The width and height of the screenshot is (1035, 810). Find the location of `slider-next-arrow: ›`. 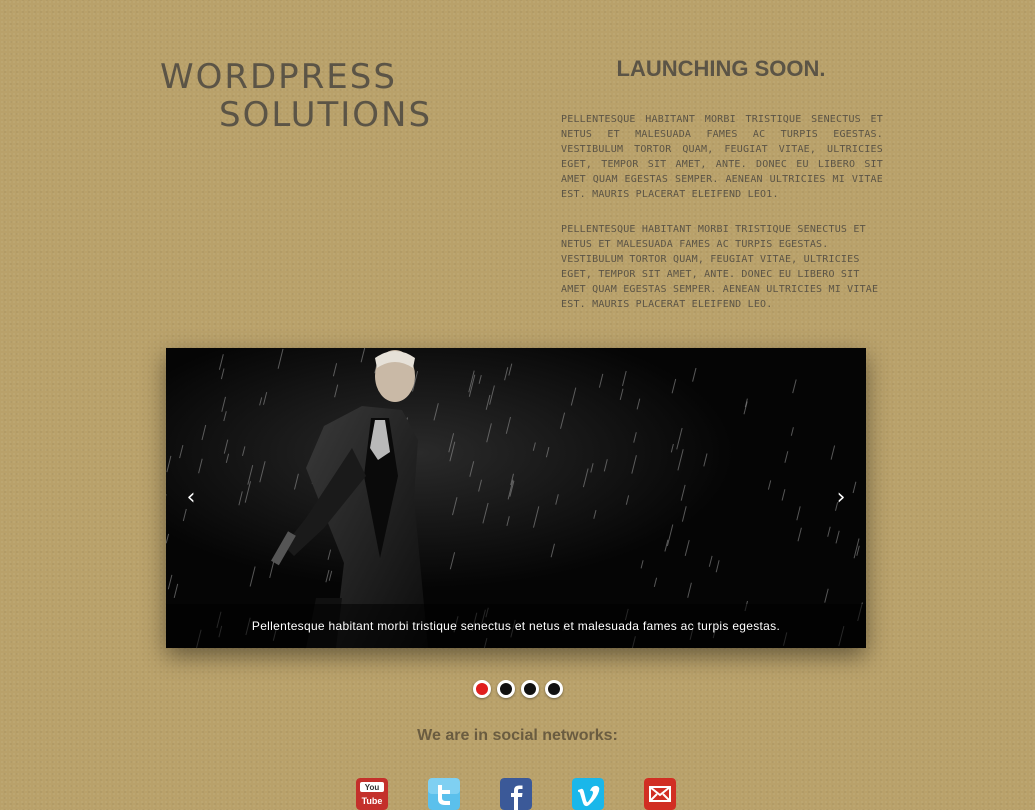

slider-next-arrow: › is located at coordinates (841, 498).